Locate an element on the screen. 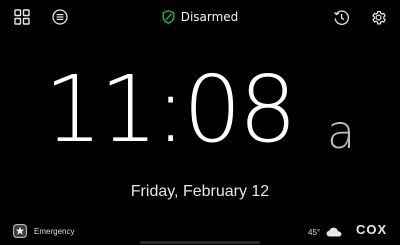 The image size is (400, 245). history-button is located at coordinates (341, 17).